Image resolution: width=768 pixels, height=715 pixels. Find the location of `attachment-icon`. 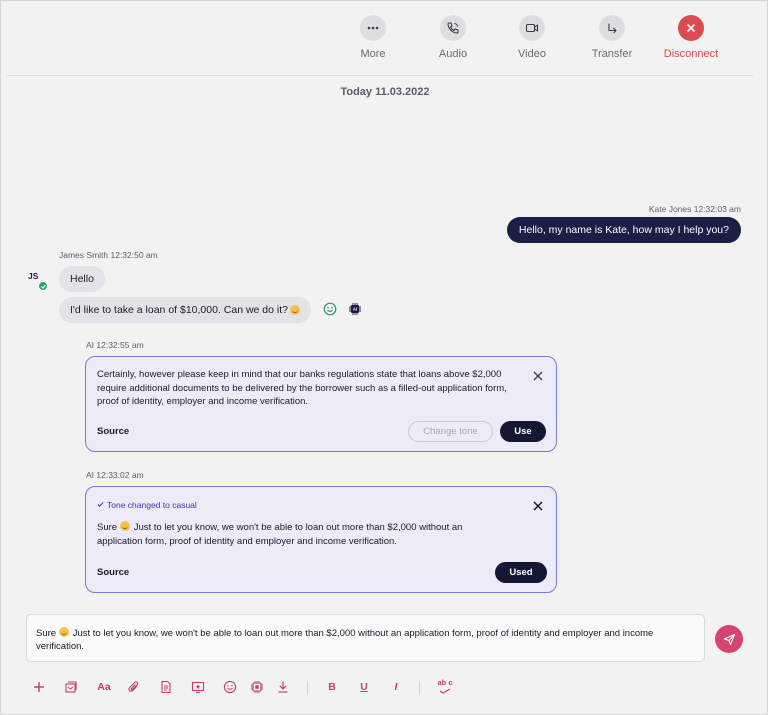

attachment-icon is located at coordinates (134, 687).